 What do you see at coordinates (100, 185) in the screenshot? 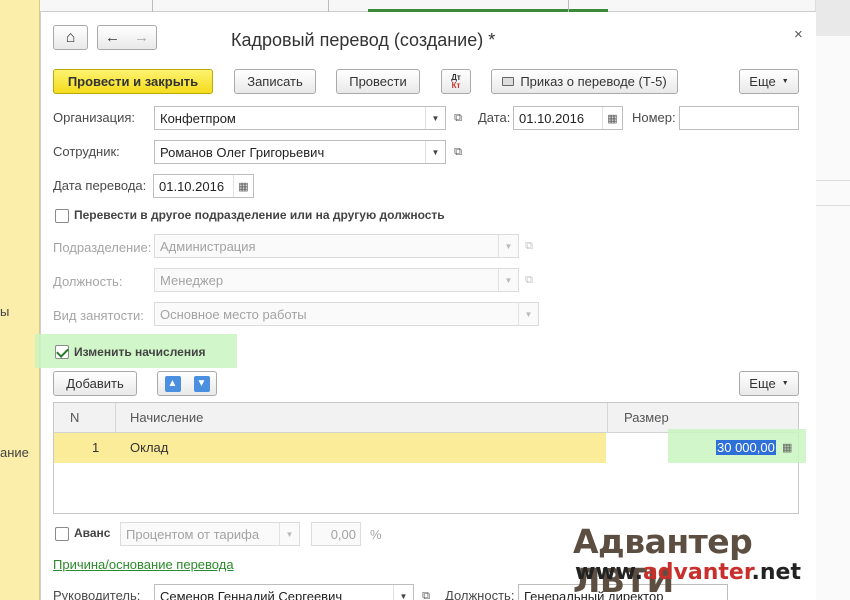
I see `transfer-date-label: Дата перевода:` at bounding box center [100, 185].